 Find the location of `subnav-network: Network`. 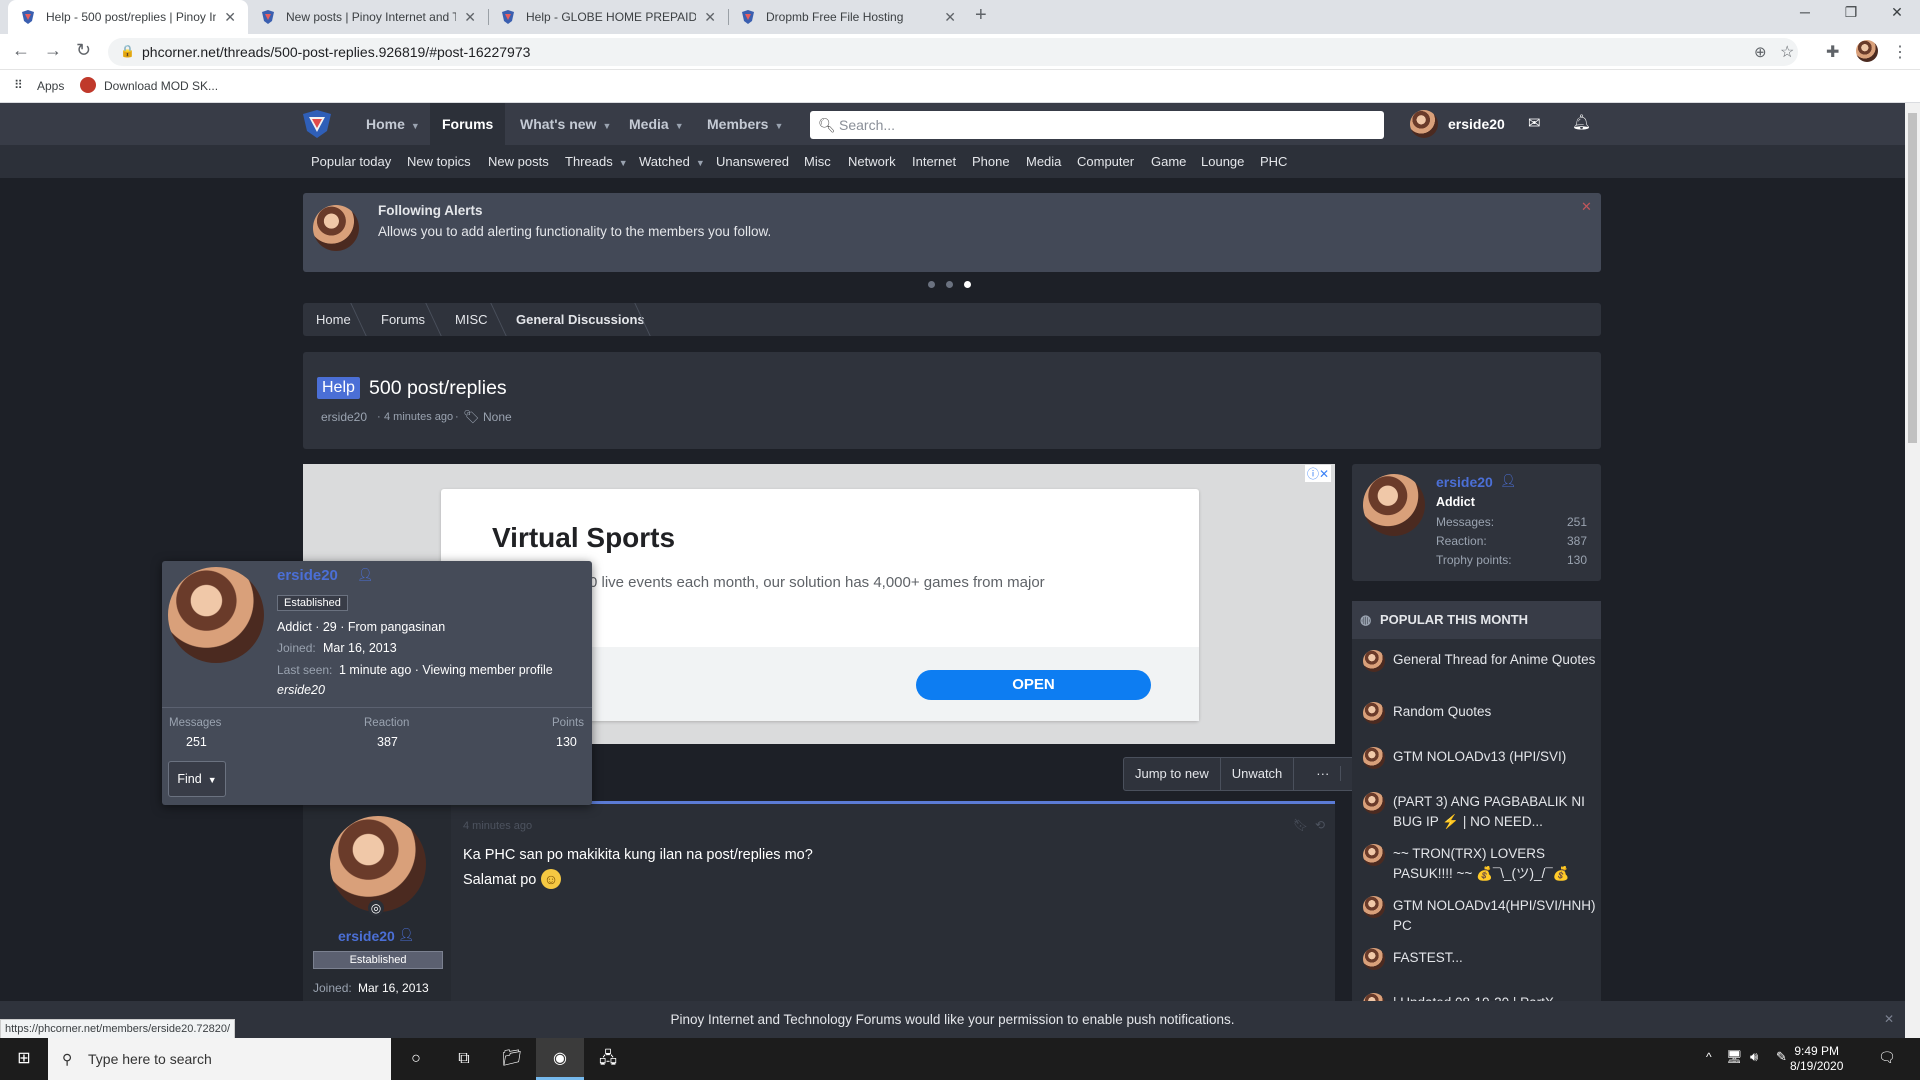

subnav-network: Network is located at coordinates (872, 161).